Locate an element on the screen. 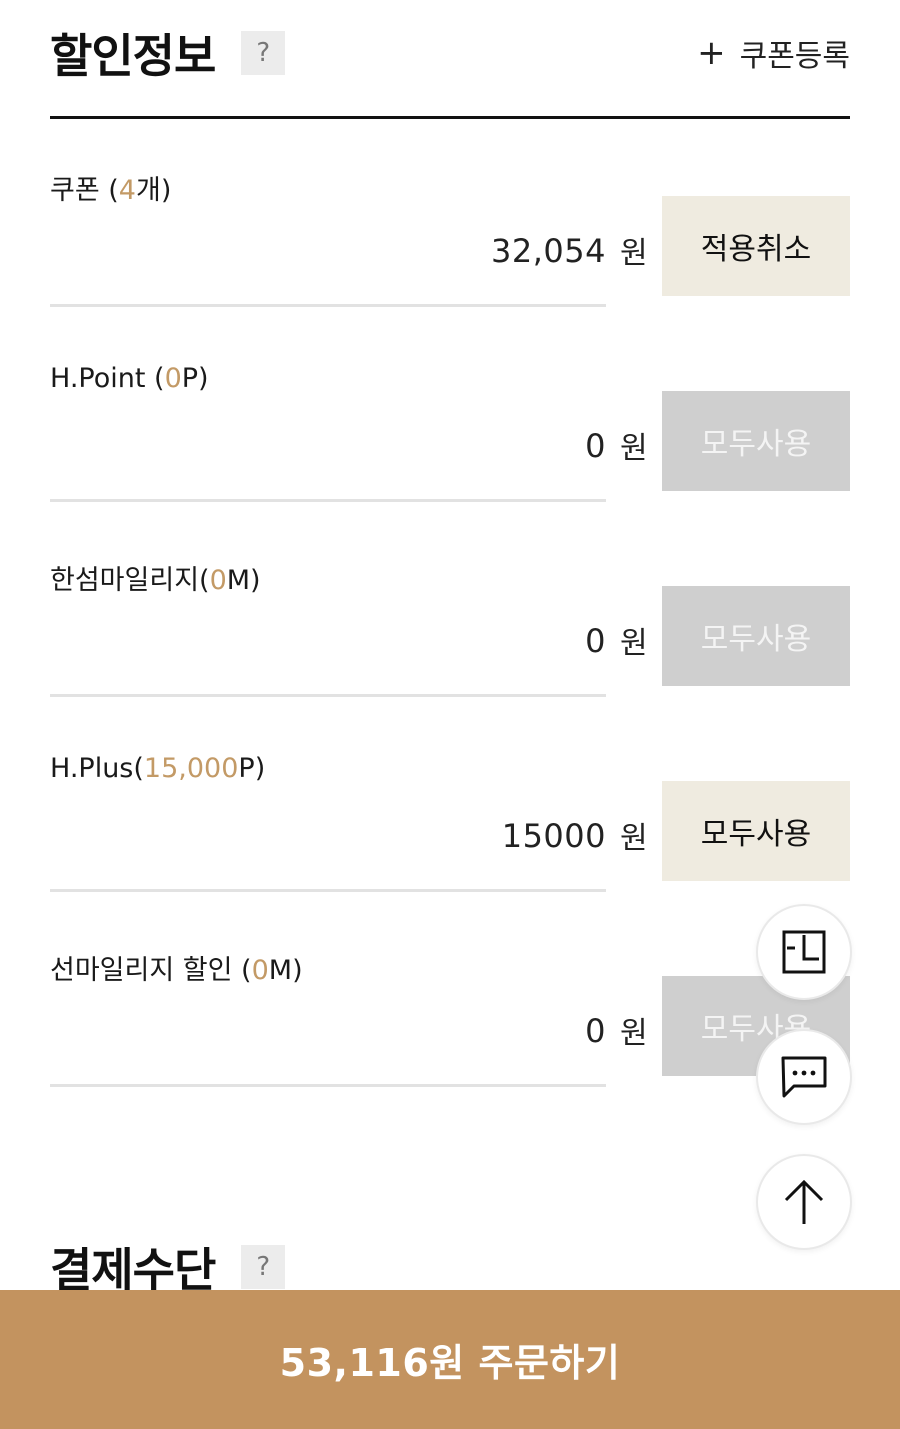 This screenshot has width=900, height=1429. chat-bubble-icon is located at coordinates (804, 1077).